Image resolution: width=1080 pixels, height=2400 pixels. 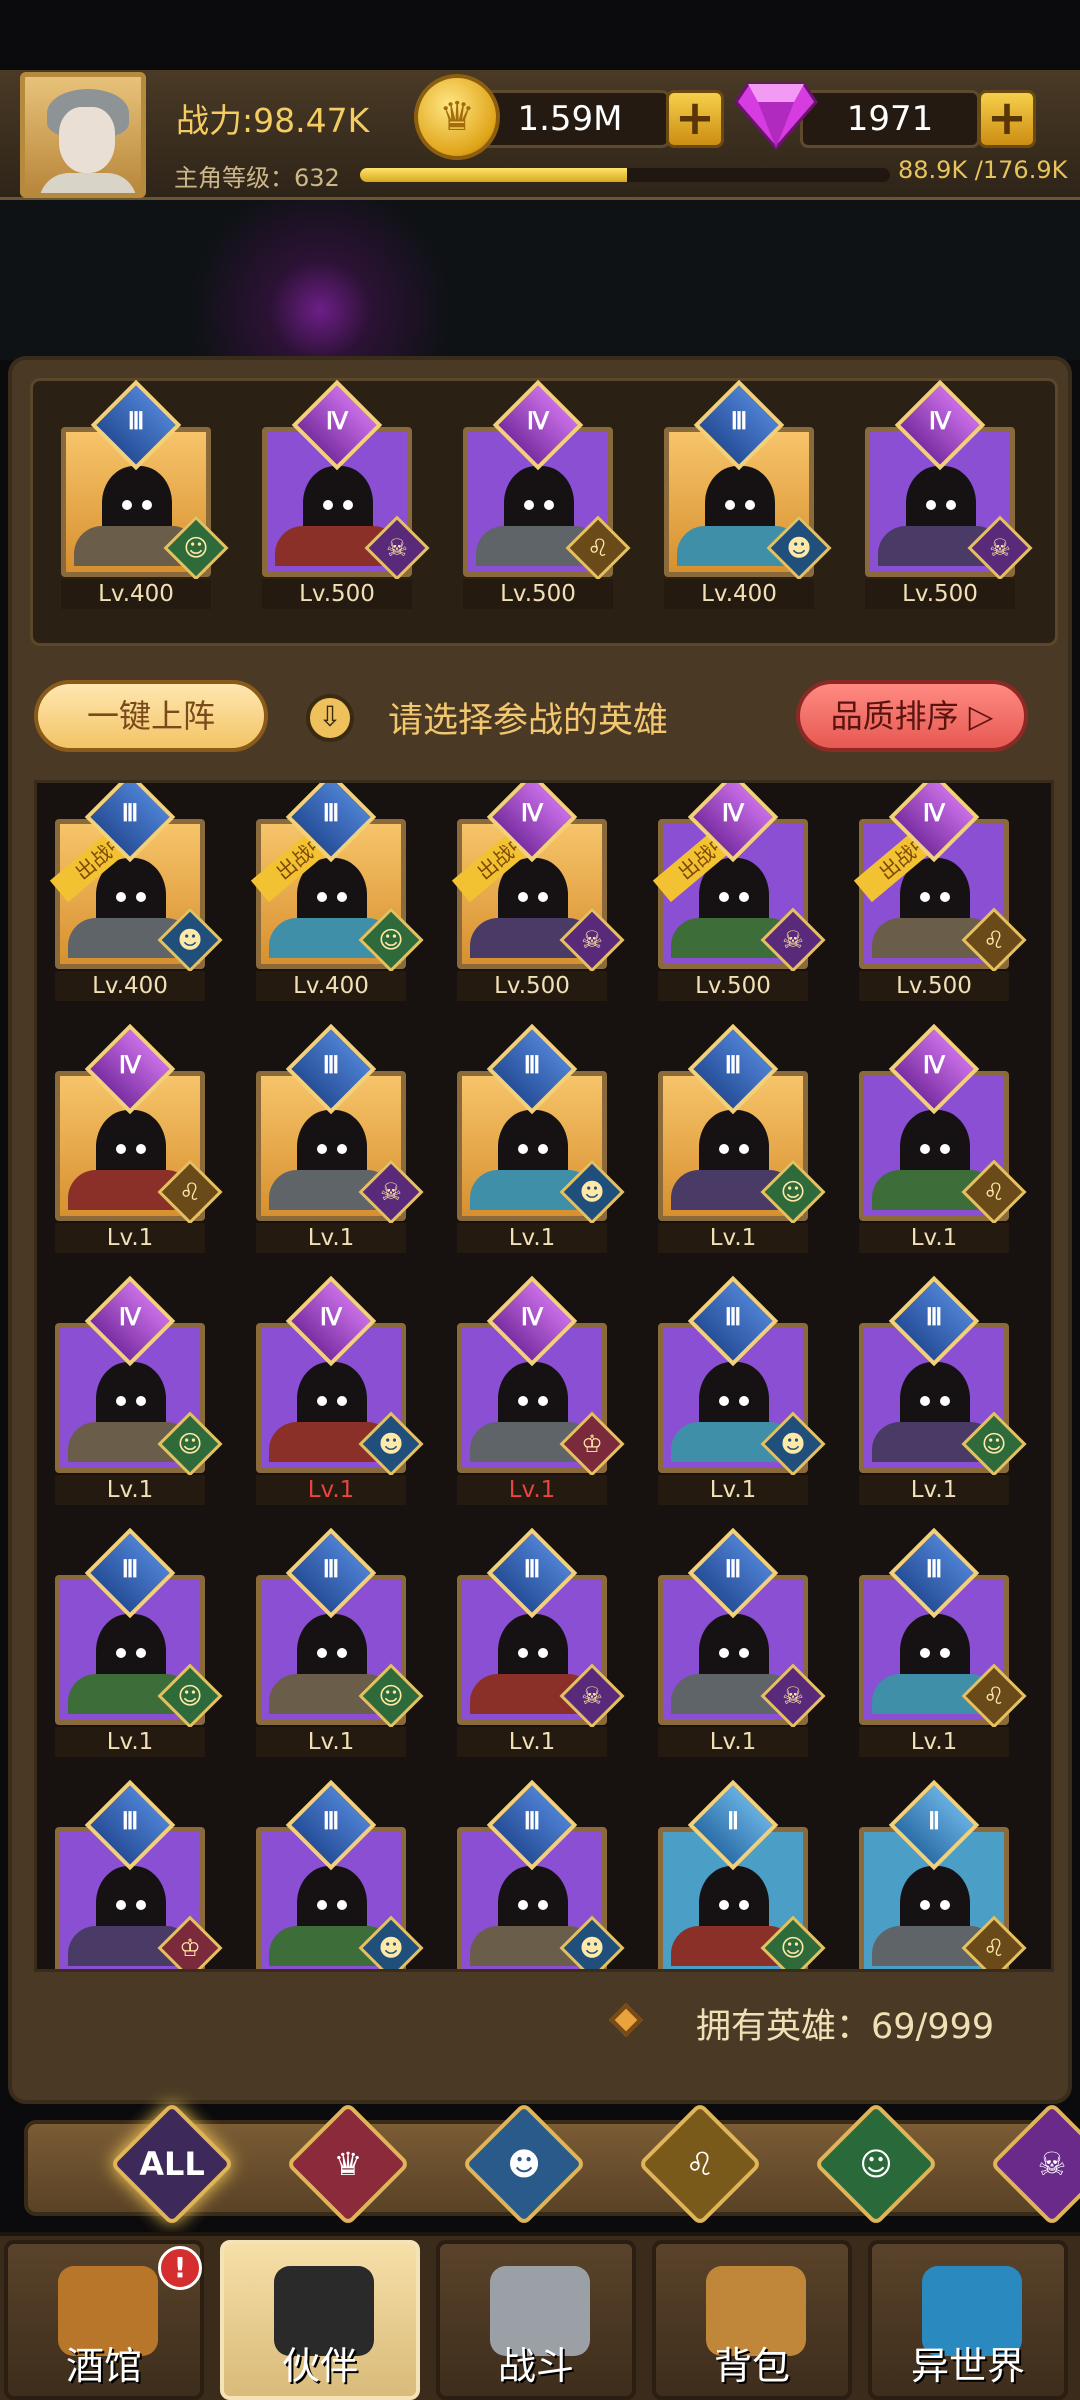 I want to click on auto-deploy-button: 一键上阵, so click(x=151, y=716).